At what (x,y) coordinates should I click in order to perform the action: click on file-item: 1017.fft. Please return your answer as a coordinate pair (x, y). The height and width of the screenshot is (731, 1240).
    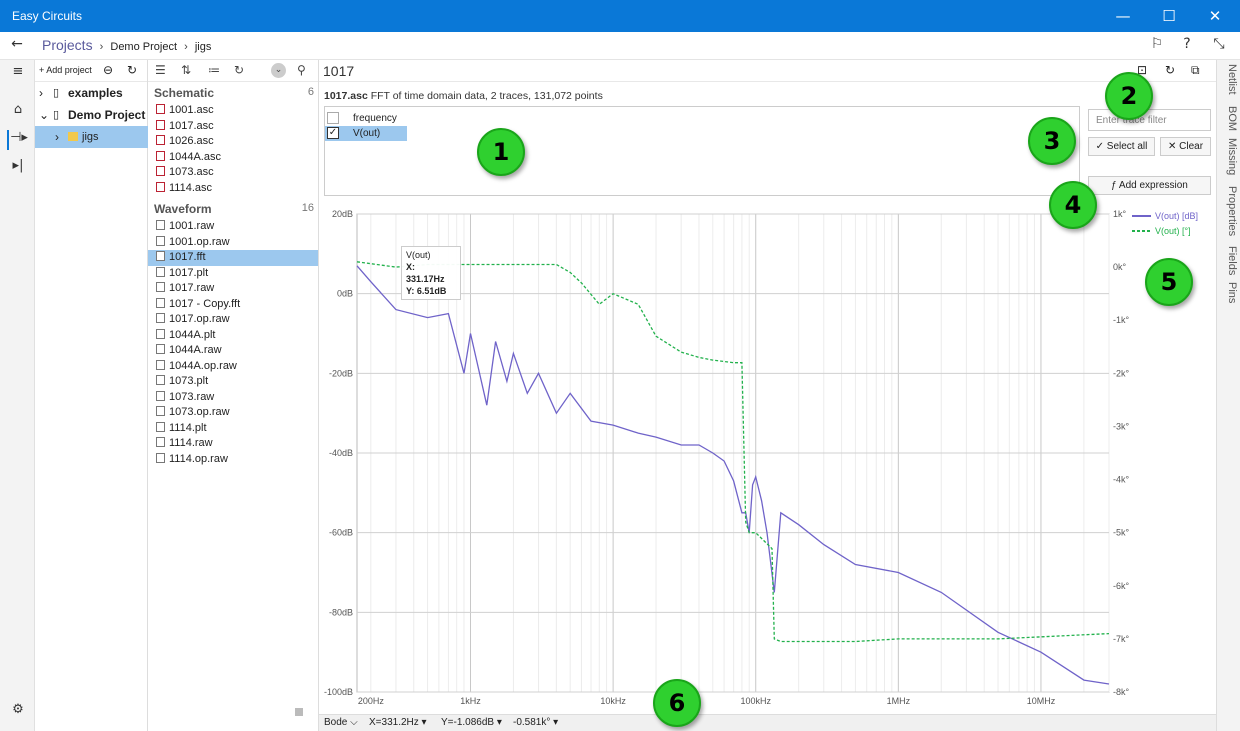
    Looking at the image, I should click on (233, 258).